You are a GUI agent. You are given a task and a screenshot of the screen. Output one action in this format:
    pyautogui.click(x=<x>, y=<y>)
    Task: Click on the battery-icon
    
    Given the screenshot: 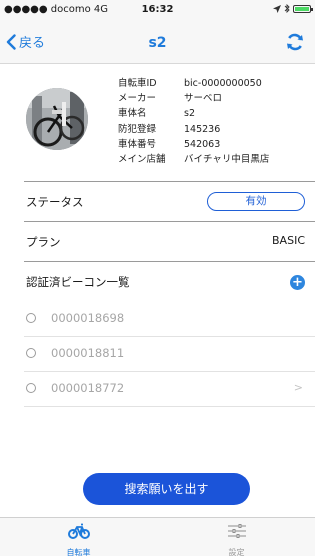 What is the action you would take?
    pyautogui.click(x=303, y=8)
    